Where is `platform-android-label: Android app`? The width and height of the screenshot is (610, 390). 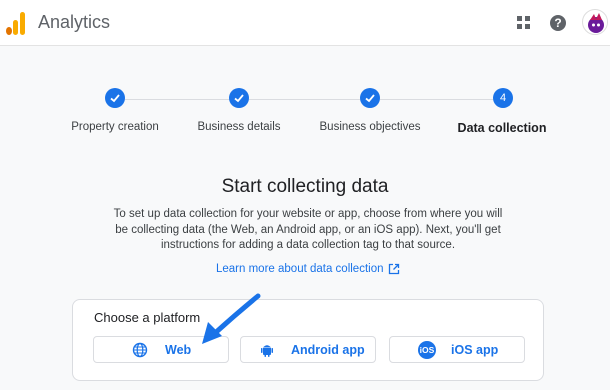 platform-android-label: Android app is located at coordinates (328, 350).